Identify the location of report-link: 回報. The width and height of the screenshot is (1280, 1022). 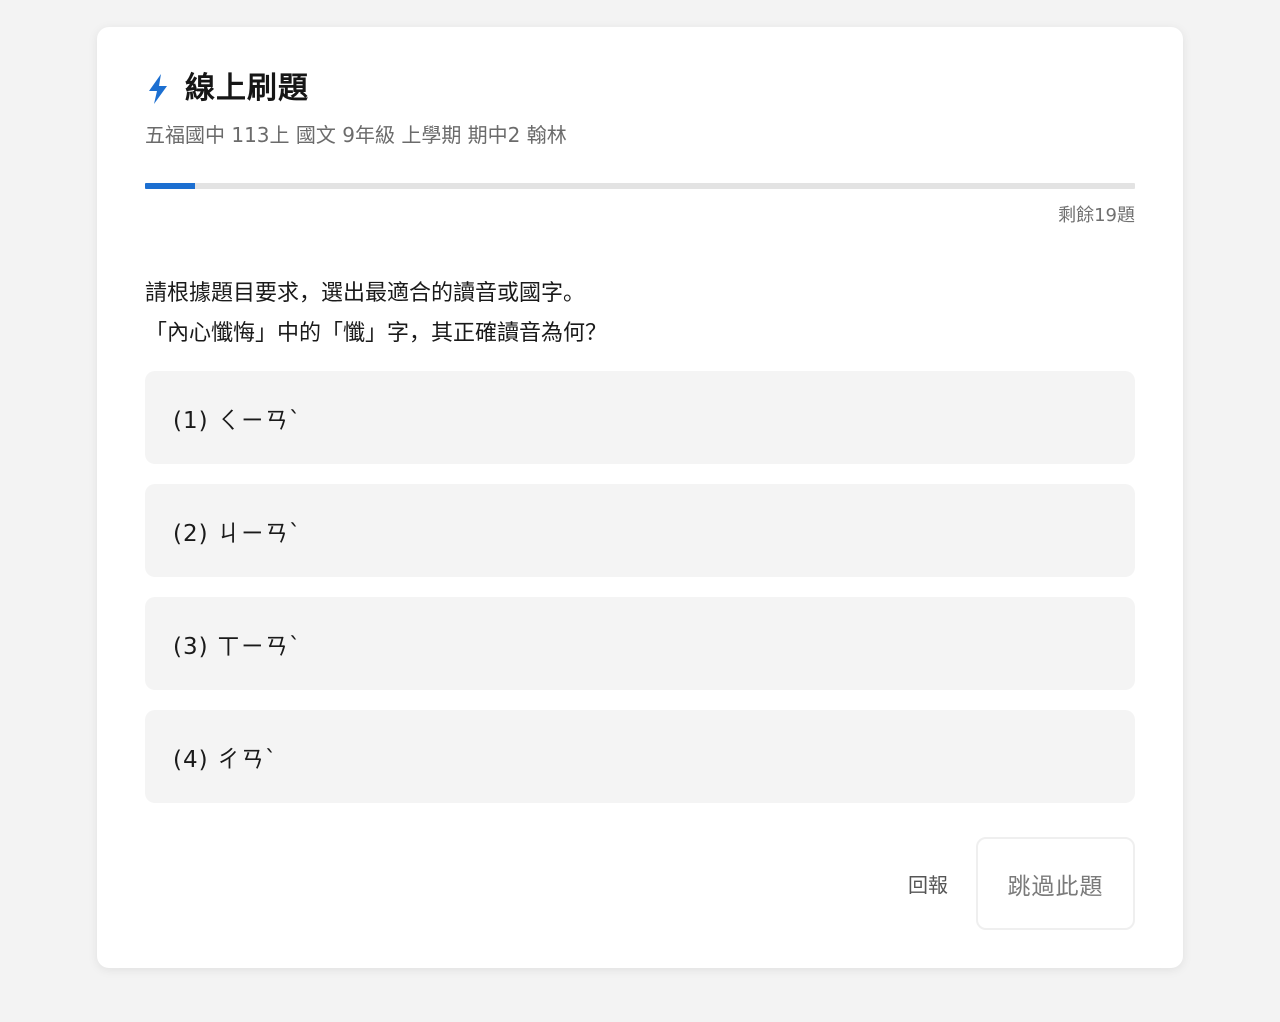
(928, 883).